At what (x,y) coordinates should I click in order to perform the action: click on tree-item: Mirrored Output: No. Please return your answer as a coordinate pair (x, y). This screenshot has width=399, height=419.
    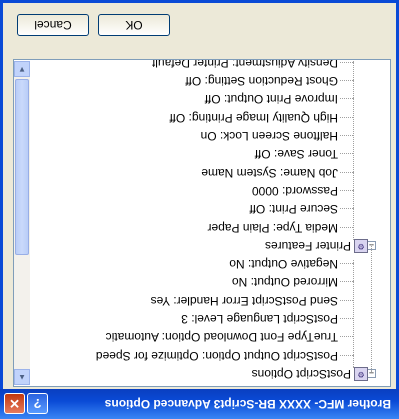
    Looking at the image, I should click on (285, 283).